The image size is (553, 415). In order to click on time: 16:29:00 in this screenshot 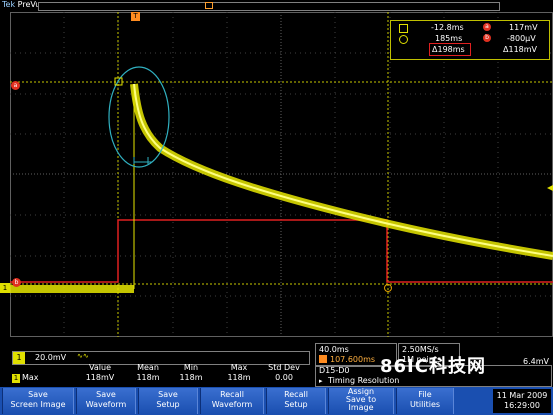, I will do `click(522, 405)`.